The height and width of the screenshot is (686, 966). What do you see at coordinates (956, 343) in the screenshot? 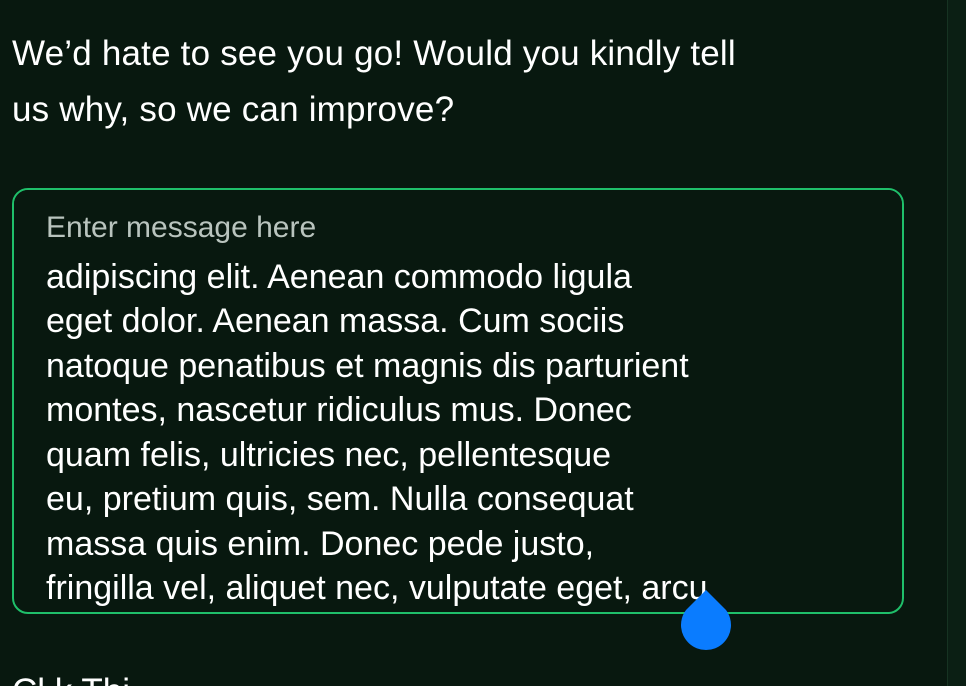
I see `window-edge` at bounding box center [956, 343].